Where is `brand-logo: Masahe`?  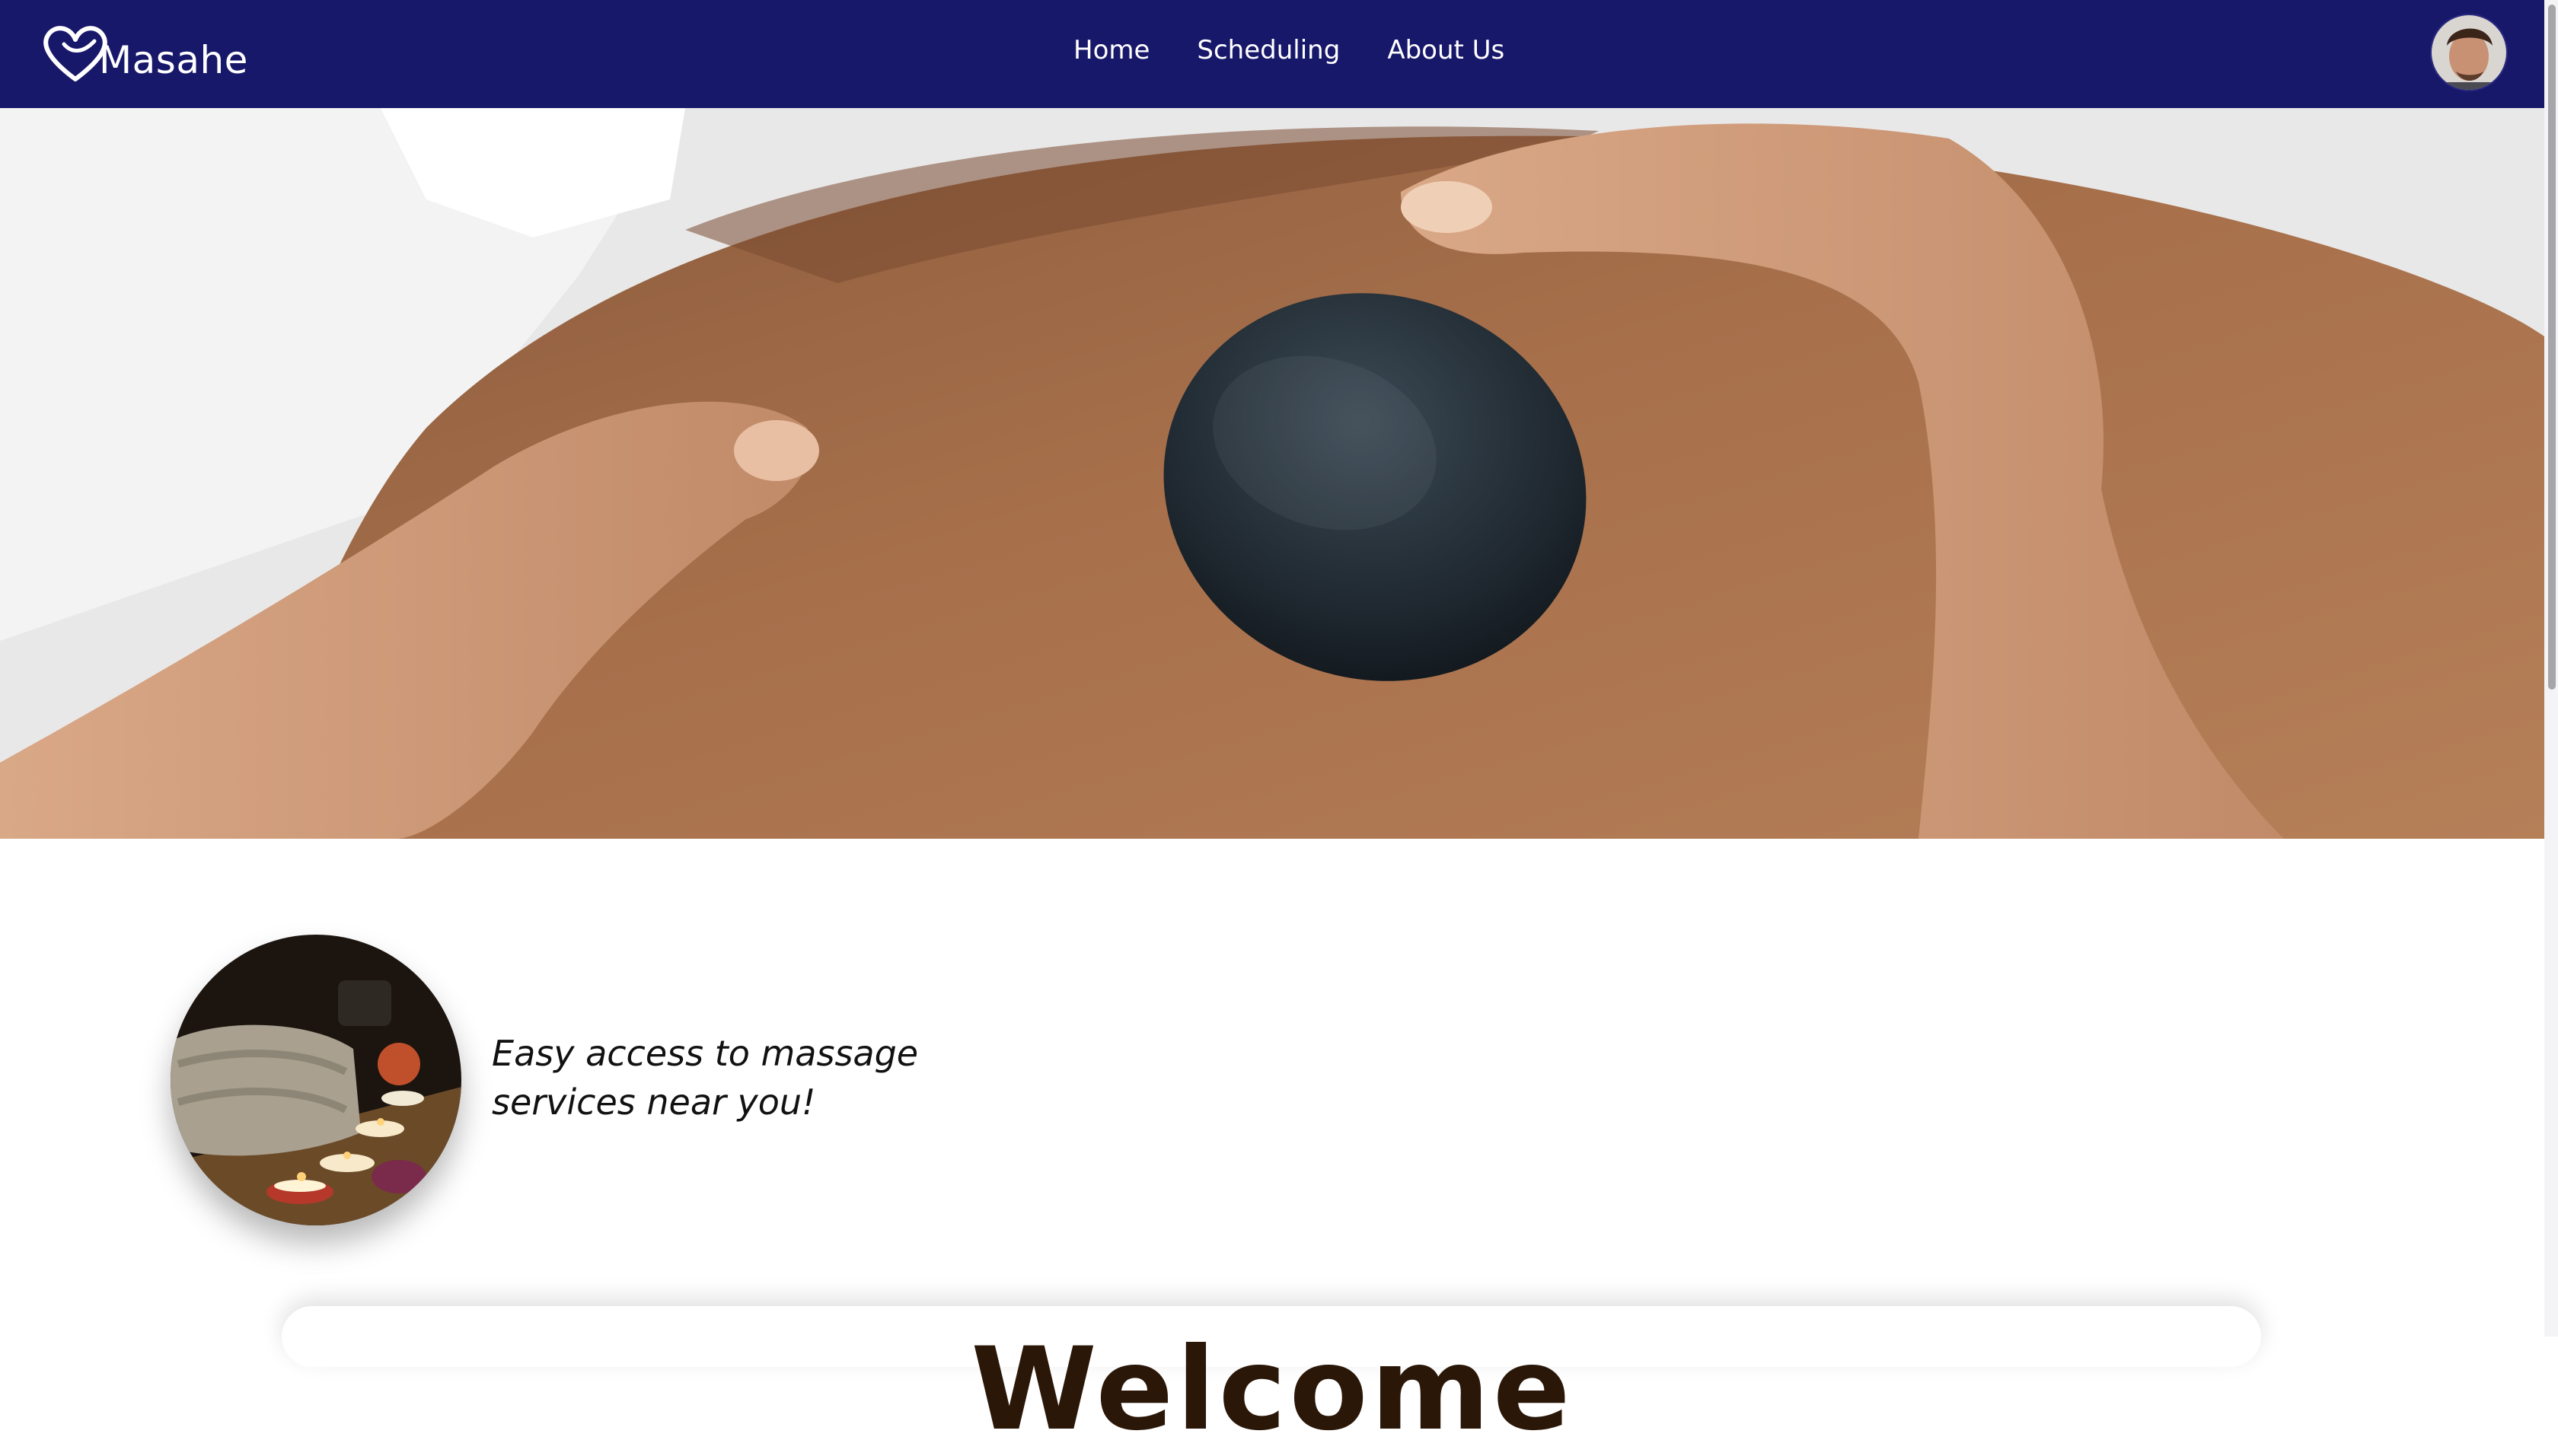
brand-logo: Masahe is located at coordinates (144, 51).